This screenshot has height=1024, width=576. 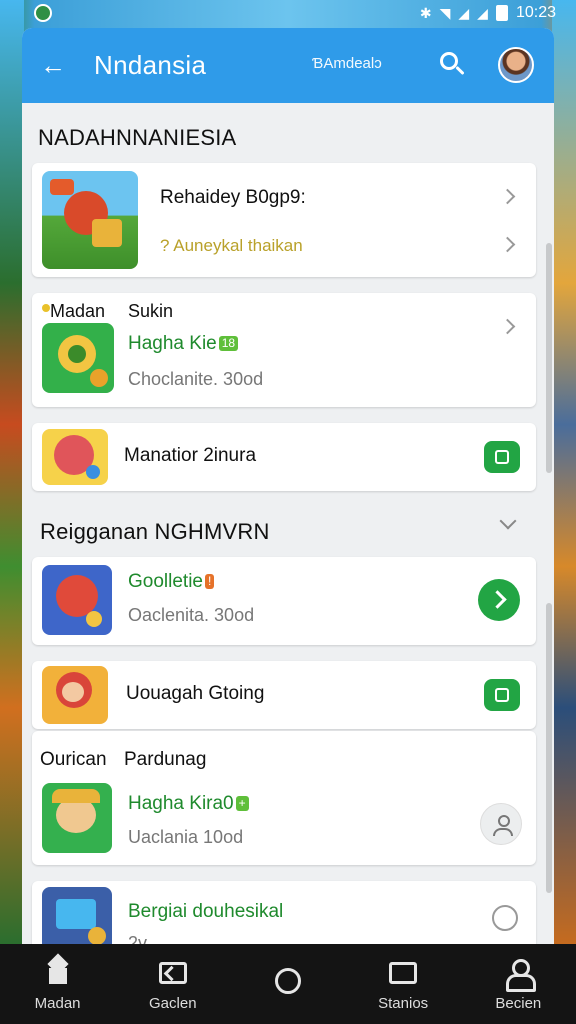 What do you see at coordinates (196, 379) in the screenshot?
I see `item-meta: Choclanite. 30od` at bounding box center [196, 379].